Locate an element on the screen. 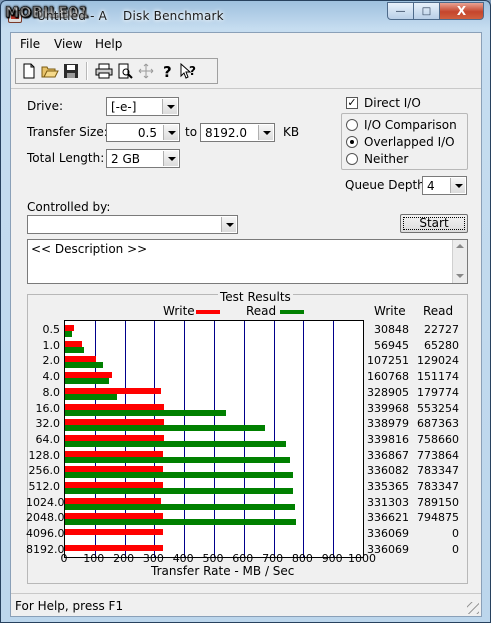 The height and width of the screenshot is (623, 491). print-preview-icon is located at coordinates (125, 71).